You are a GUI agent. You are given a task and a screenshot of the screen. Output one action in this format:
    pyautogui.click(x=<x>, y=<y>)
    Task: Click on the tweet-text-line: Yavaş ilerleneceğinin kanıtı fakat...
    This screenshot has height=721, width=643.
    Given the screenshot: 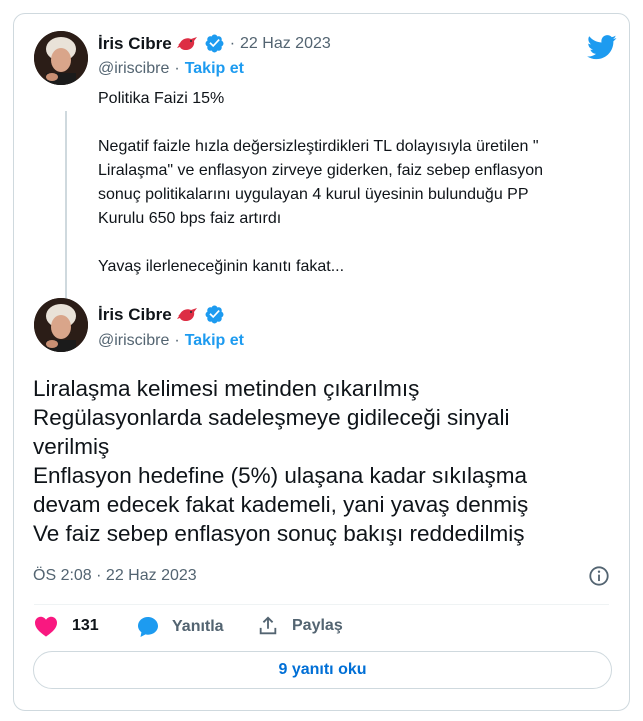 What is the action you would take?
    pyautogui.click(x=221, y=266)
    